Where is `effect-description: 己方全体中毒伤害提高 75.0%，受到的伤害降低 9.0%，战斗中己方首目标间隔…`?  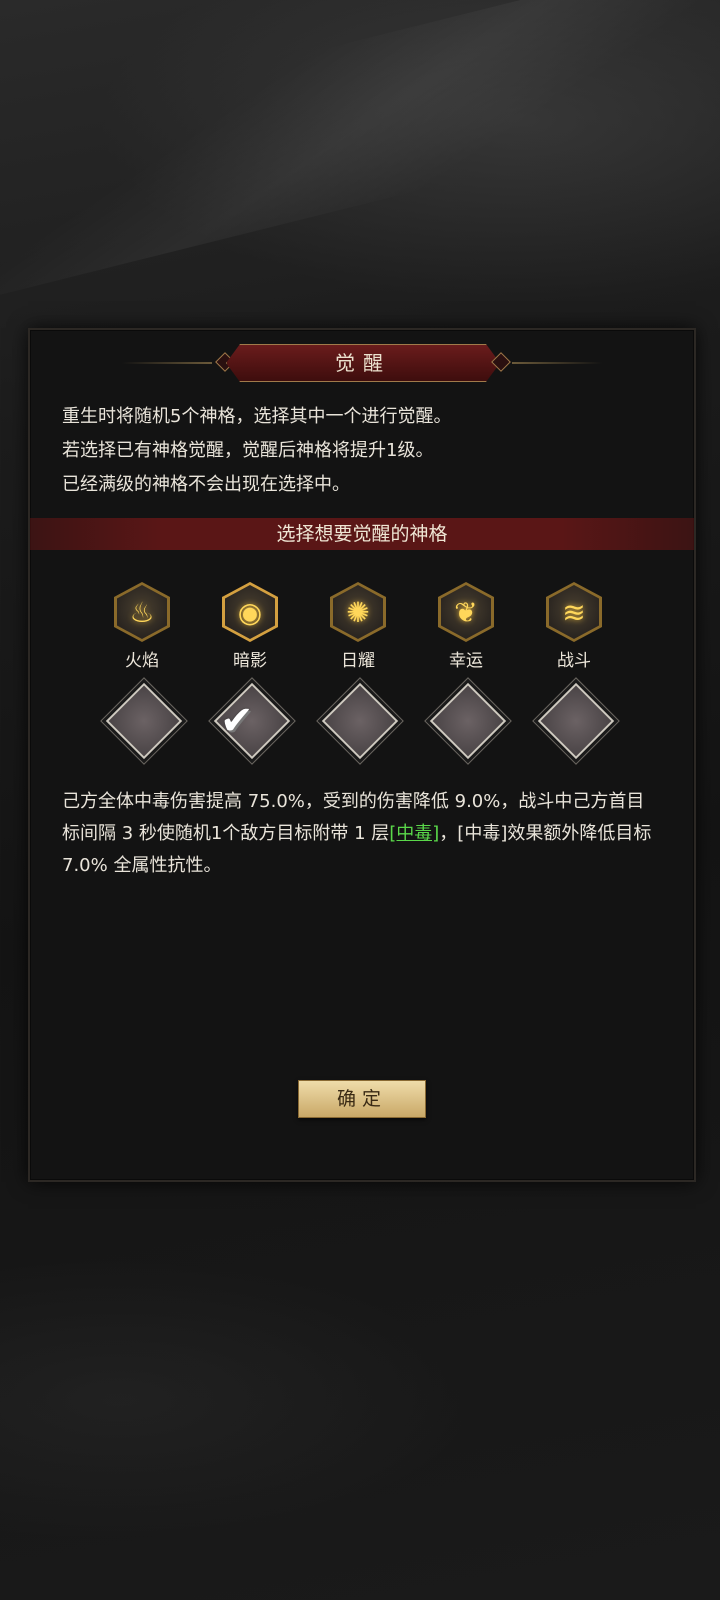
effect-description: 己方全体中毒伤害提高 75.0%，受到的伤害降低 9.0%，战斗中己方首目标间隔… is located at coordinates (362, 834).